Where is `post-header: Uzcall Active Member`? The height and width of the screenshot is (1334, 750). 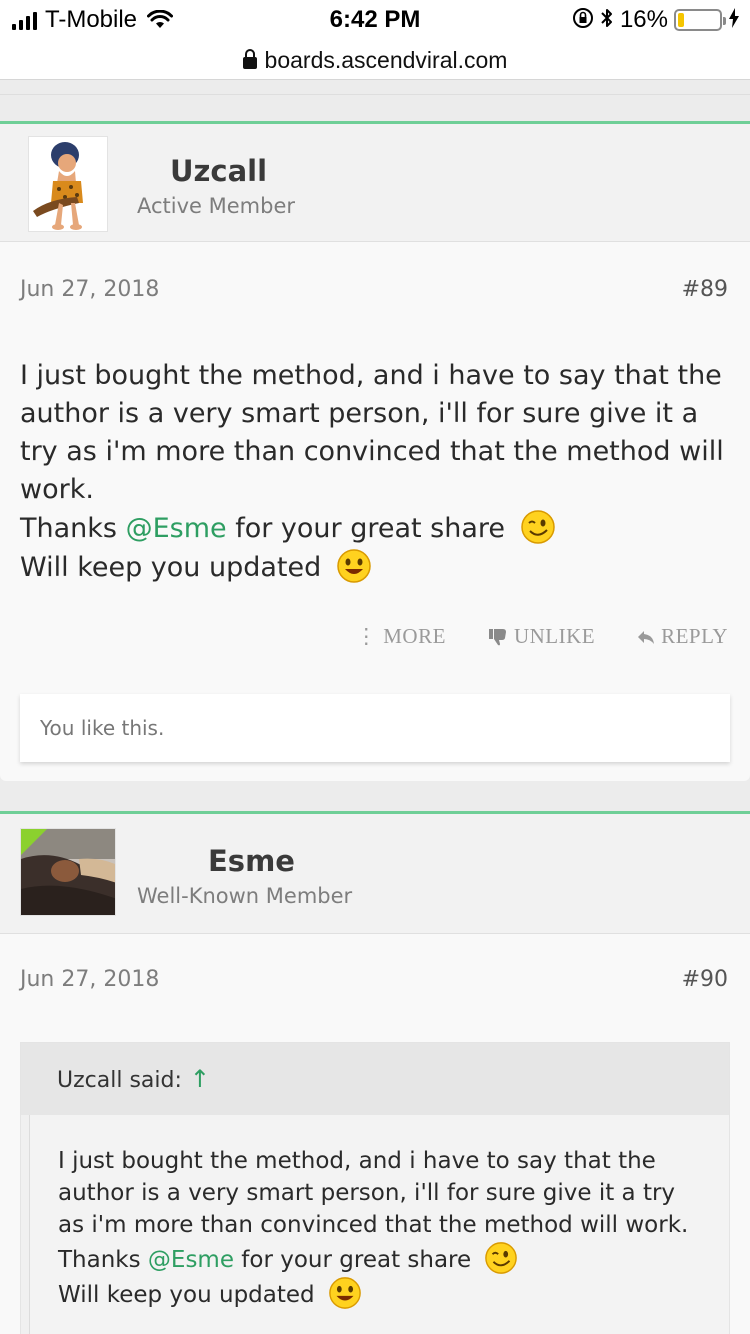 post-header: Uzcall Active Member is located at coordinates (375, 183).